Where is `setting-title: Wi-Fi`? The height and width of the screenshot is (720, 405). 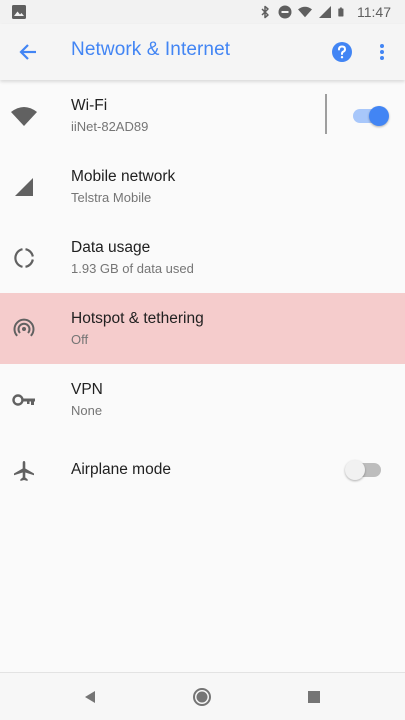 setting-title: Wi-Fi is located at coordinates (89, 105).